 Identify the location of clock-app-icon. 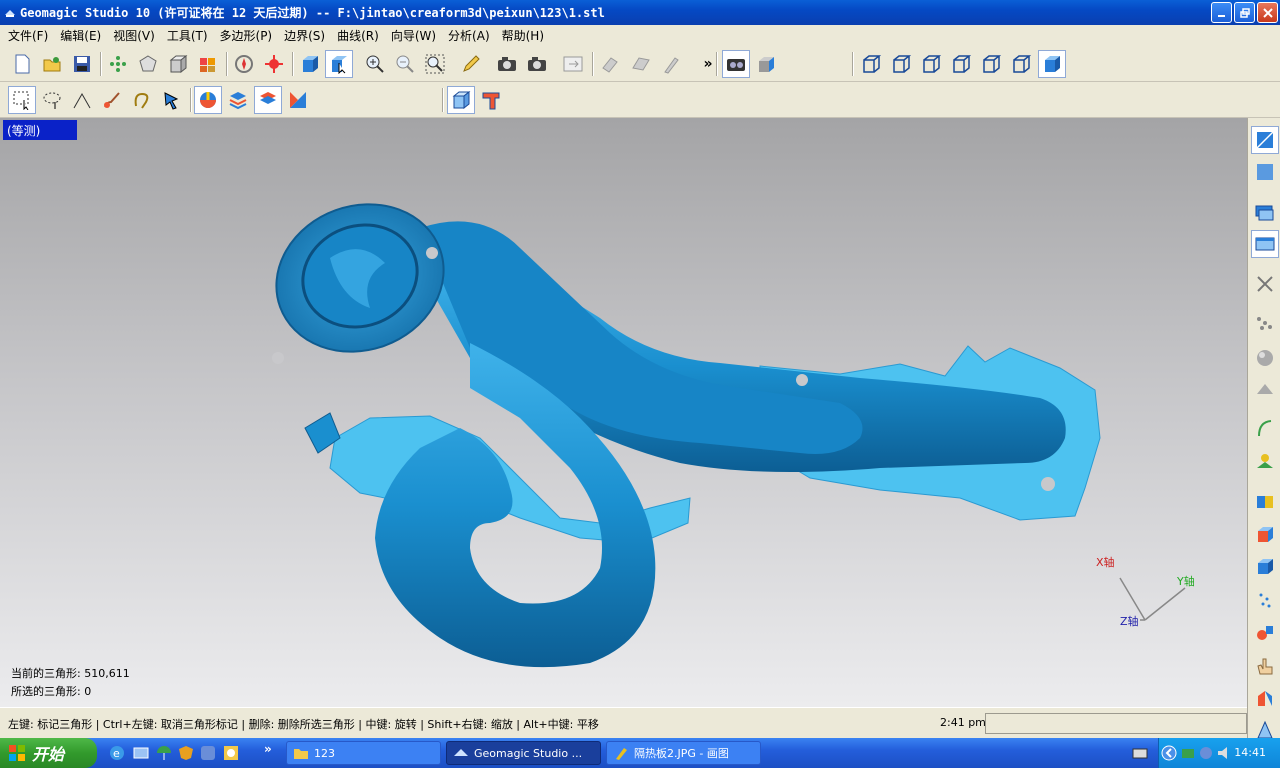
(231, 753).